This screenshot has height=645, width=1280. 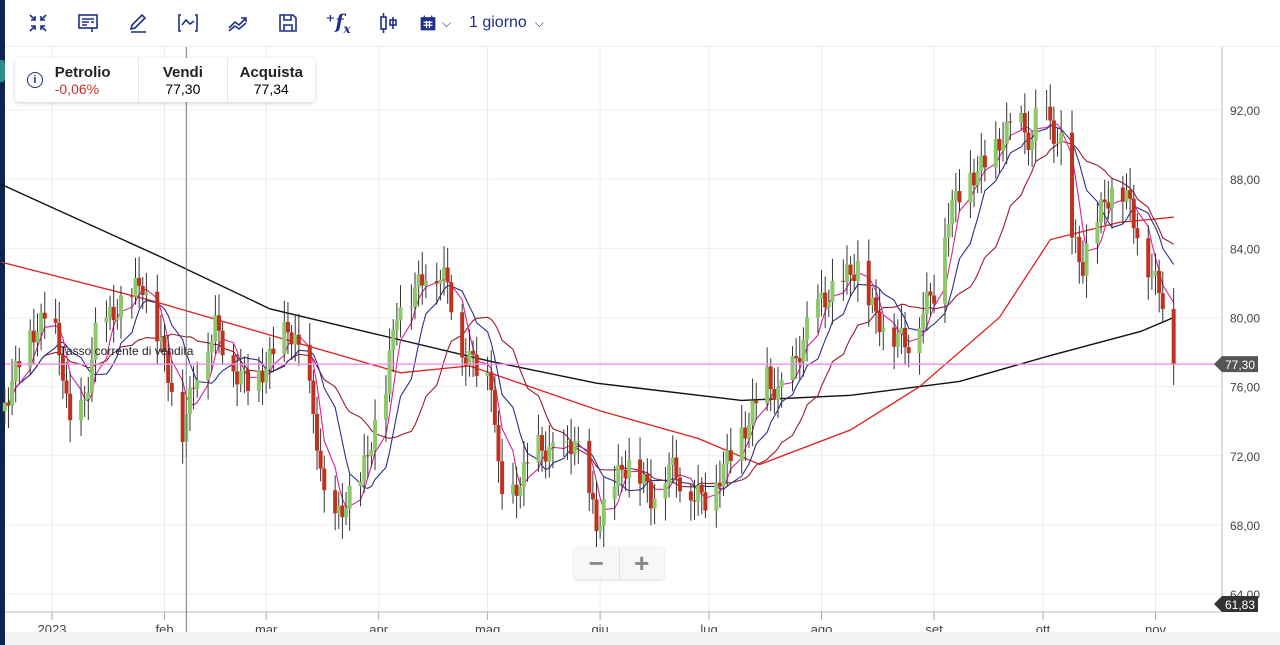 What do you see at coordinates (1240, 605) in the screenshot?
I see `low-price-label: 61,83` at bounding box center [1240, 605].